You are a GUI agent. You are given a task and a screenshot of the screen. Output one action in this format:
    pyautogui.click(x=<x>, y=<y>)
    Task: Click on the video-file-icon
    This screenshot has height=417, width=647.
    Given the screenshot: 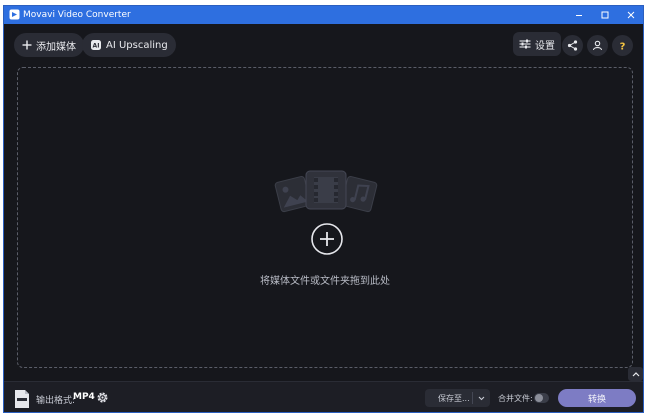 What is the action you would take?
    pyautogui.click(x=22, y=399)
    